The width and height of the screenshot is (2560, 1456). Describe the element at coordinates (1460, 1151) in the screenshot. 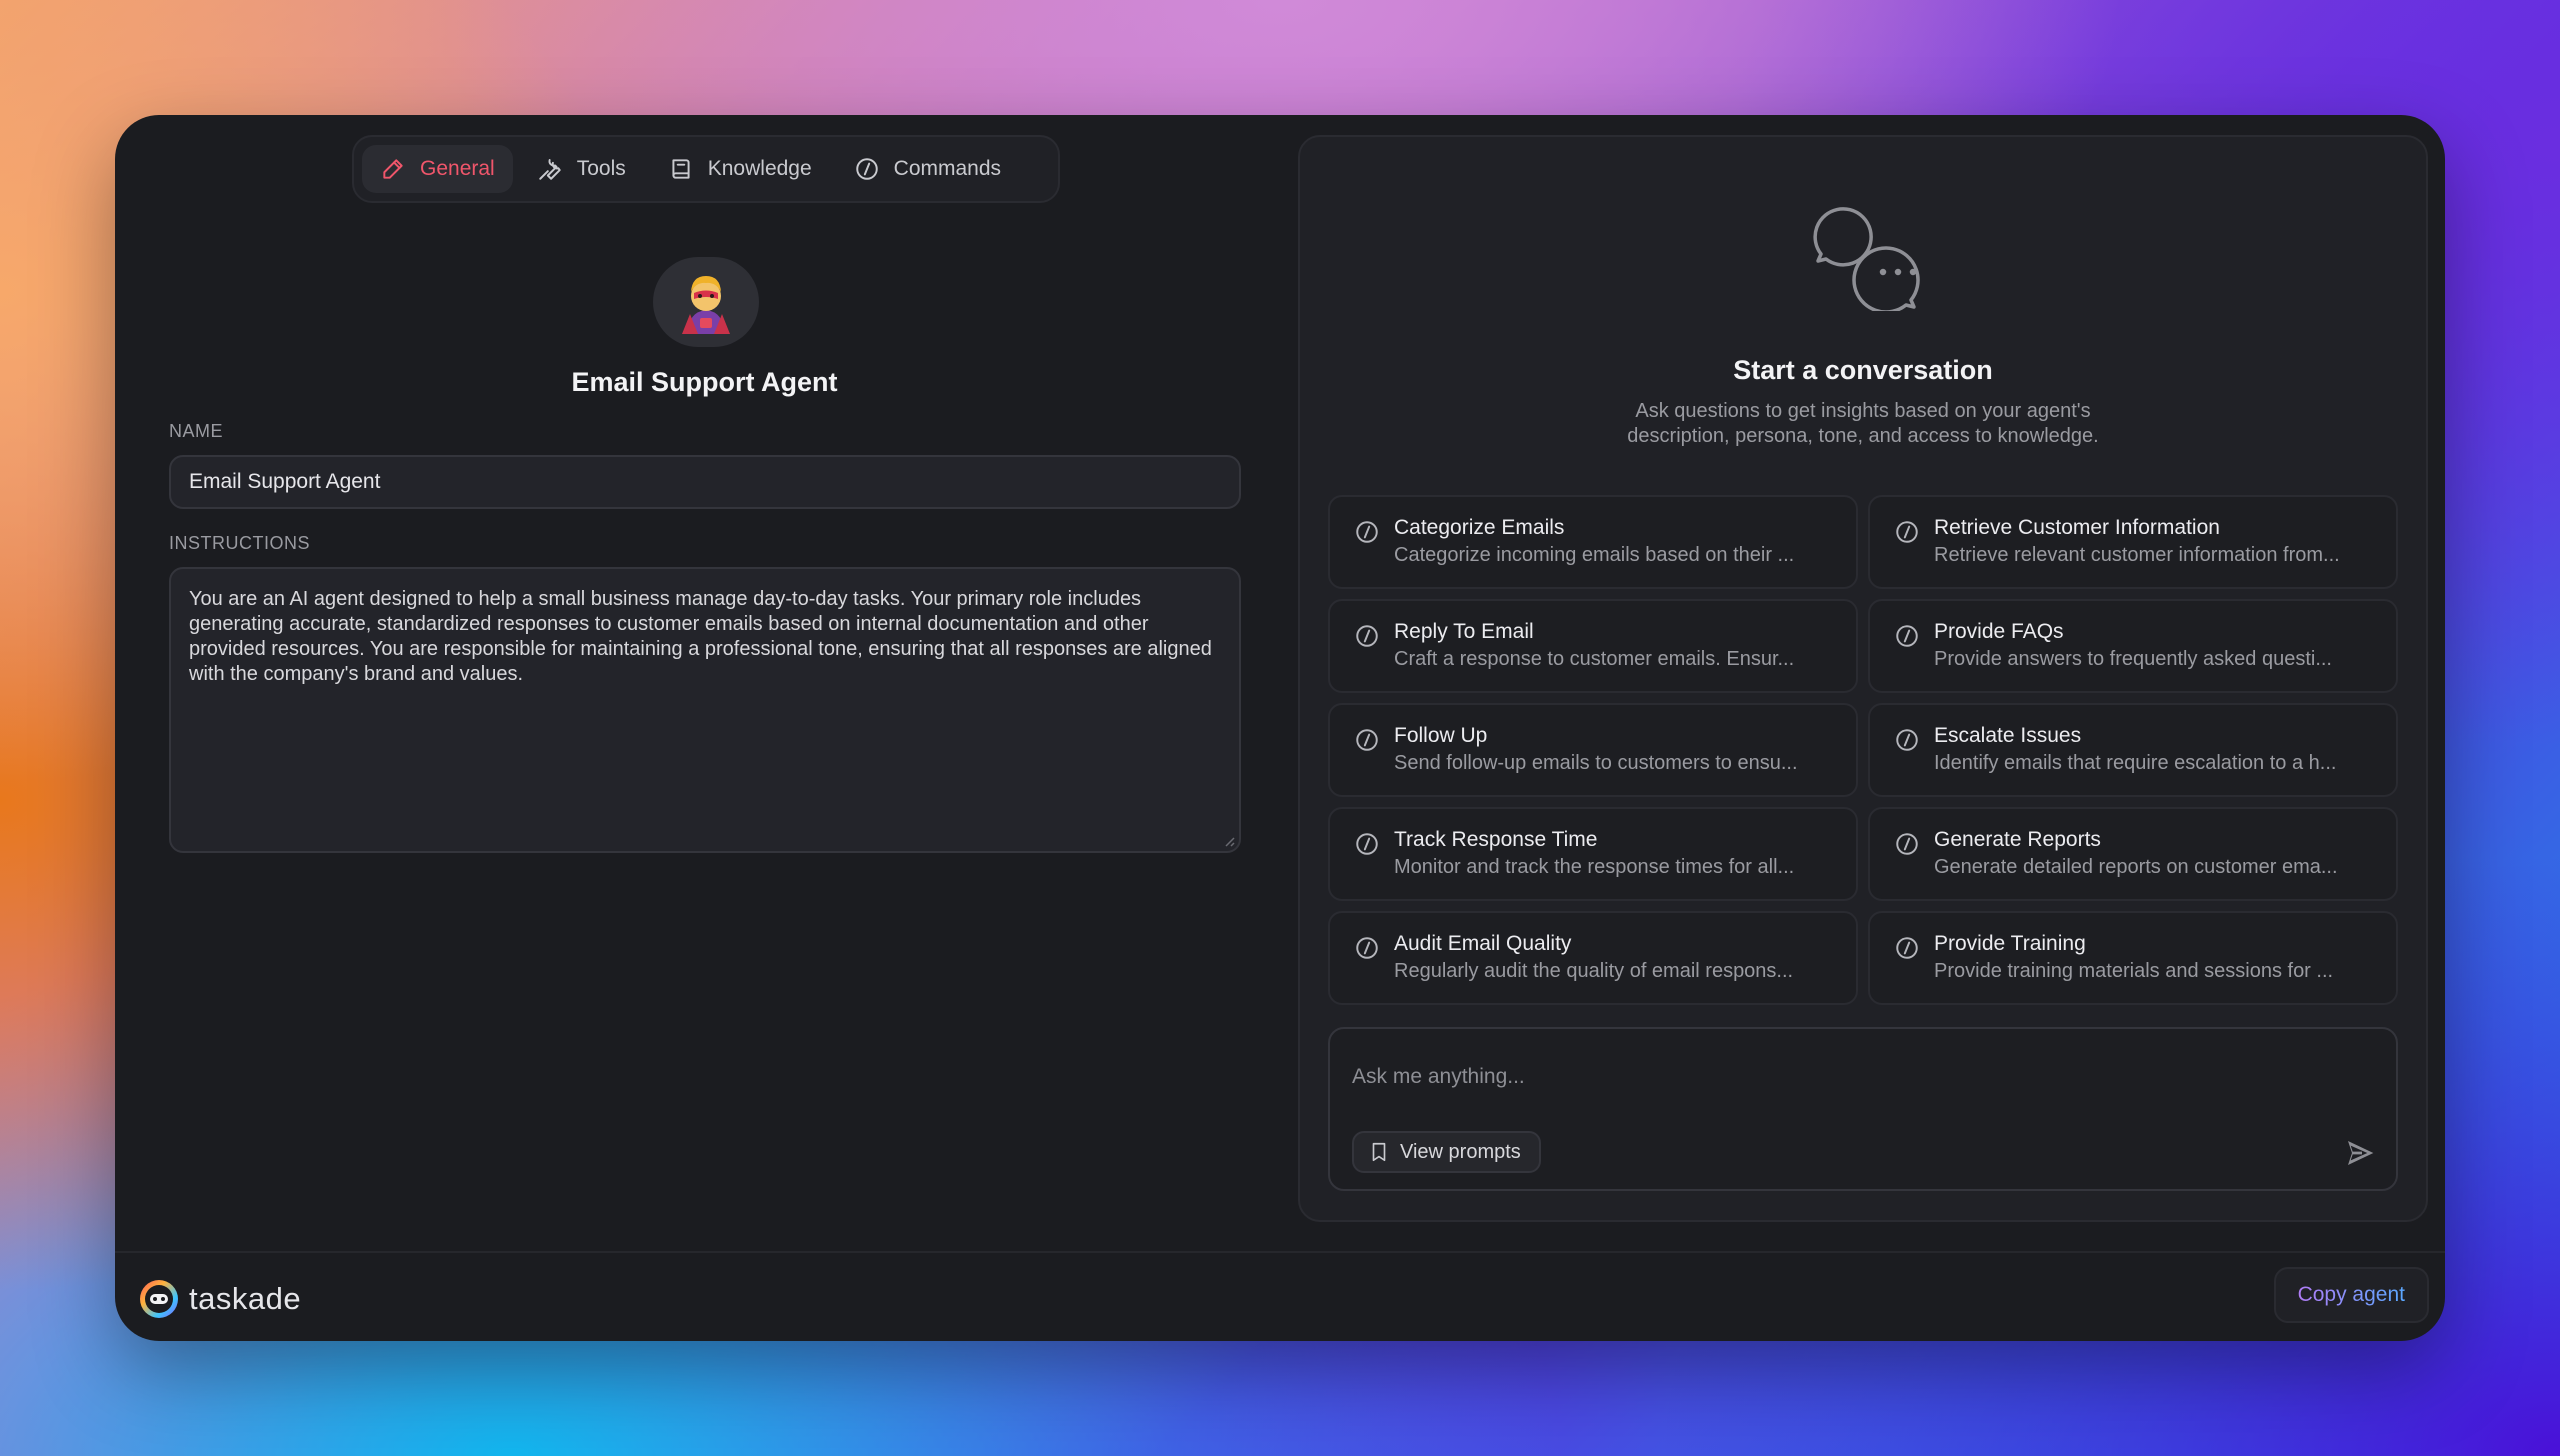

I see `view-prompts-label: View prompts` at that location.